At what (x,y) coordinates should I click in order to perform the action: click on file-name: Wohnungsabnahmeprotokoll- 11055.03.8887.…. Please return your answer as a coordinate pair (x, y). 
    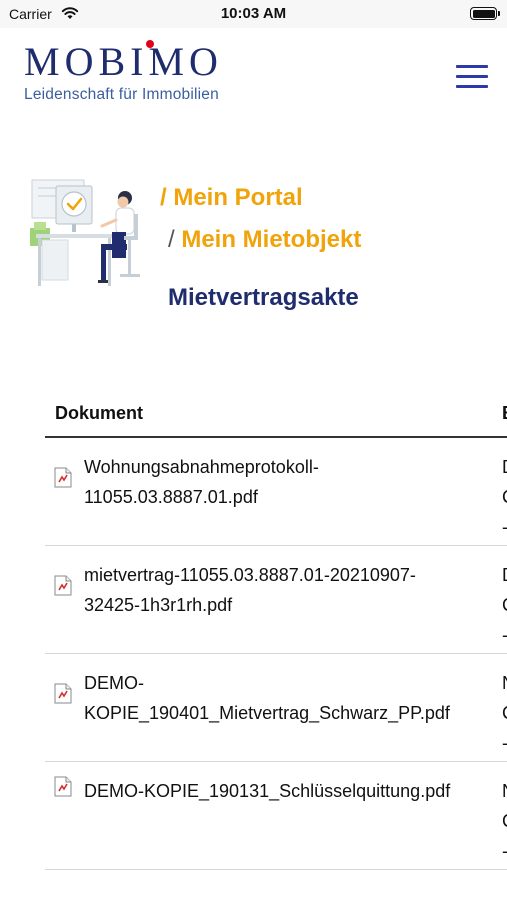
    Looking at the image, I should click on (289, 482).